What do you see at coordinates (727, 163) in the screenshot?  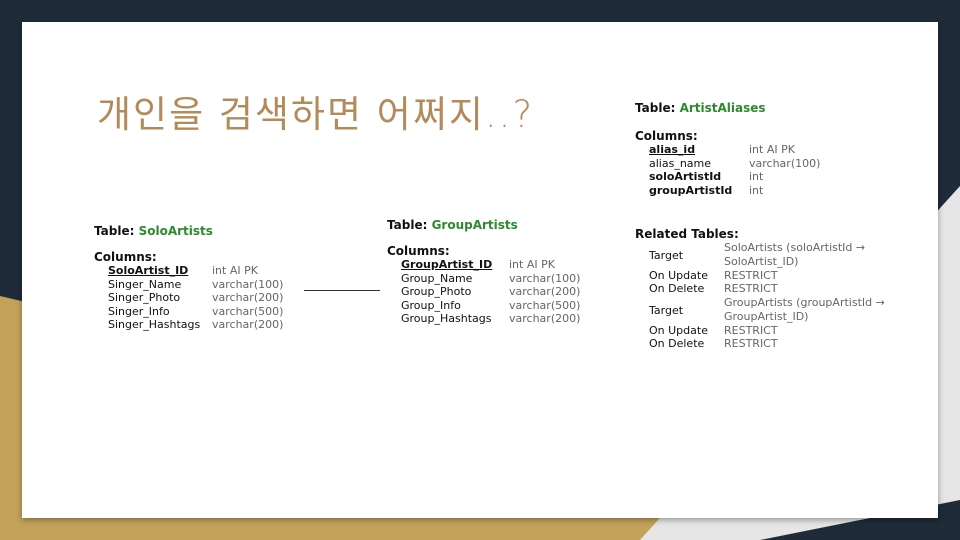 I see `column-row: alias_name varchar(100)` at bounding box center [727, 163].